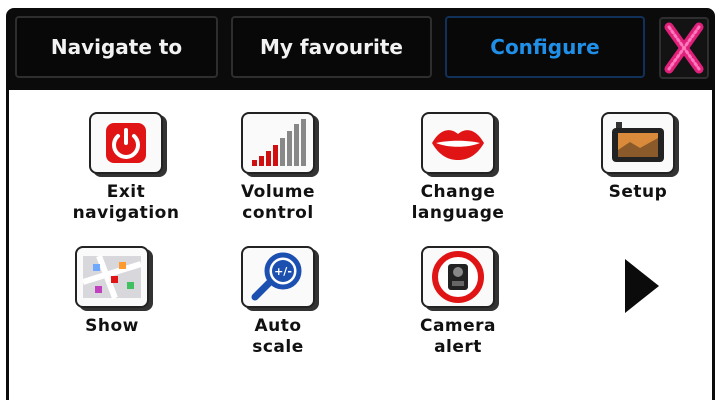 Image resolution: width=721 pixels, height=400 pixels. What do you see at coordinates (458, 336) in the screenshot?
I see `menu-item-label: Camera alert` at bounding box center [458, 336].